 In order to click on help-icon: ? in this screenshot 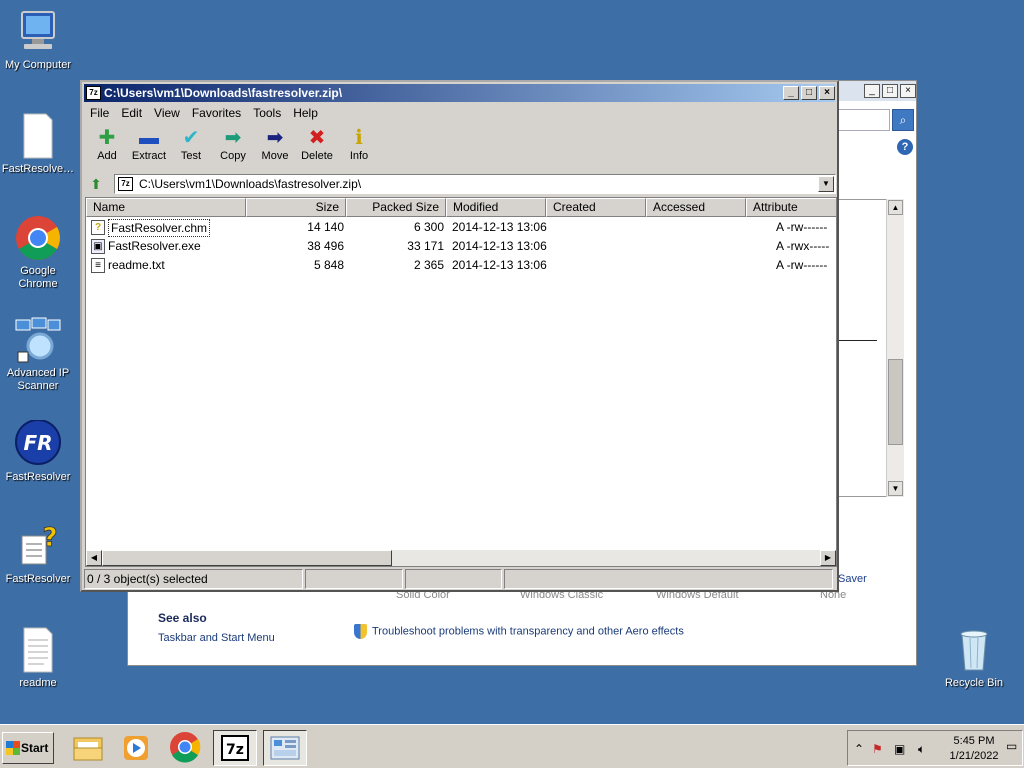, I will do `click(905, 147)`.